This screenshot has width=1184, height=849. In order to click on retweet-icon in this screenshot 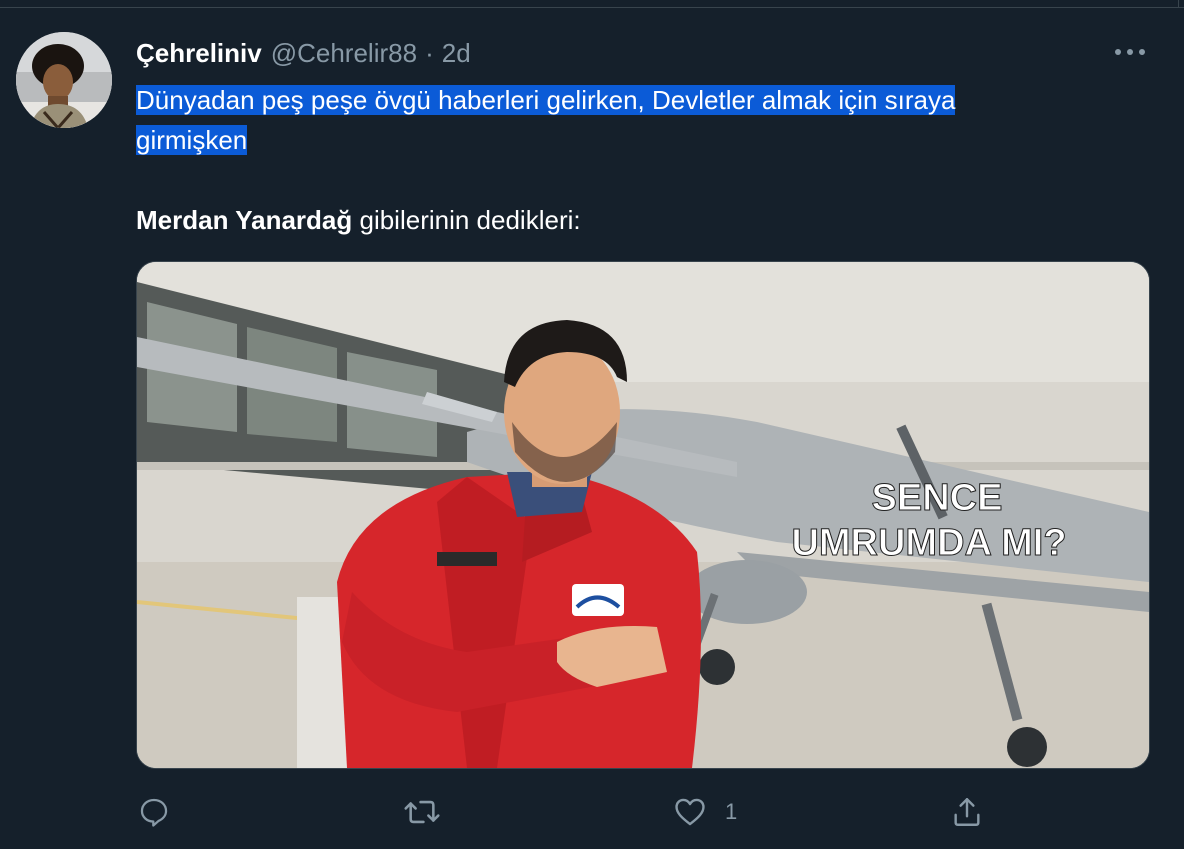, I will do `click(422, 812)`.